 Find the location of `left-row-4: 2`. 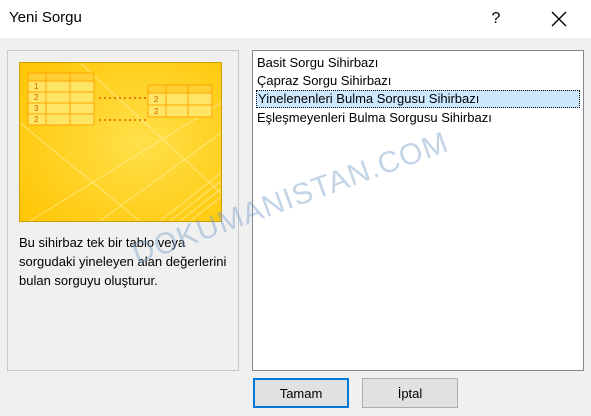

left-row-4: 2 is located at coordinates (36, 119).